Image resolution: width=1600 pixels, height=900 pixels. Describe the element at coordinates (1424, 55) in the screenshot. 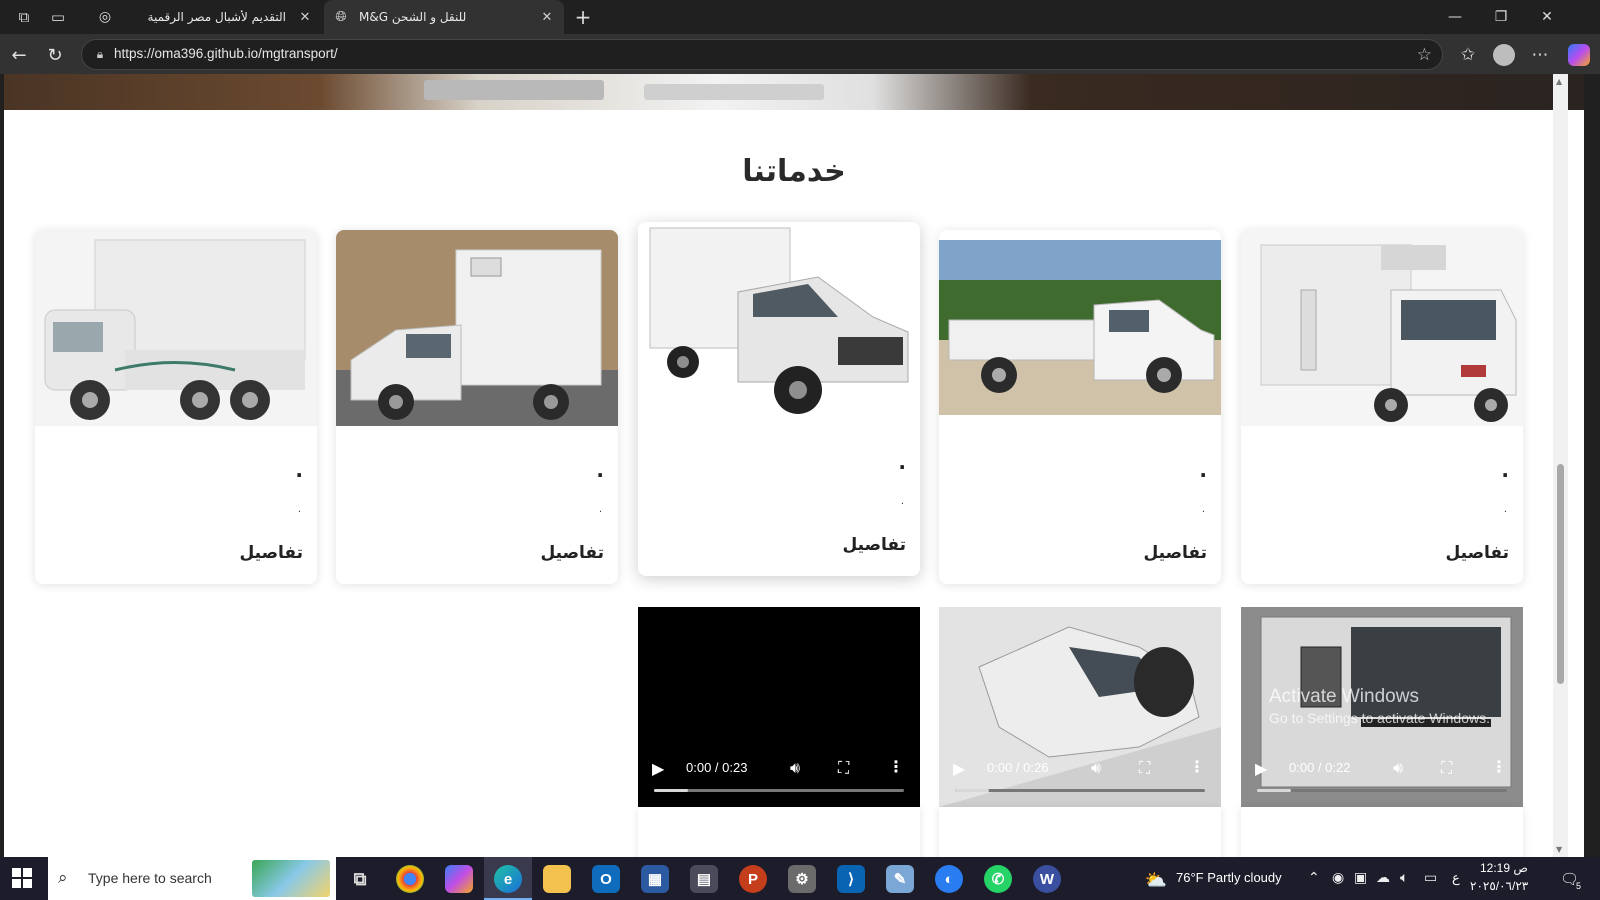

I see `favorite-star-icon: ☆` at that location.